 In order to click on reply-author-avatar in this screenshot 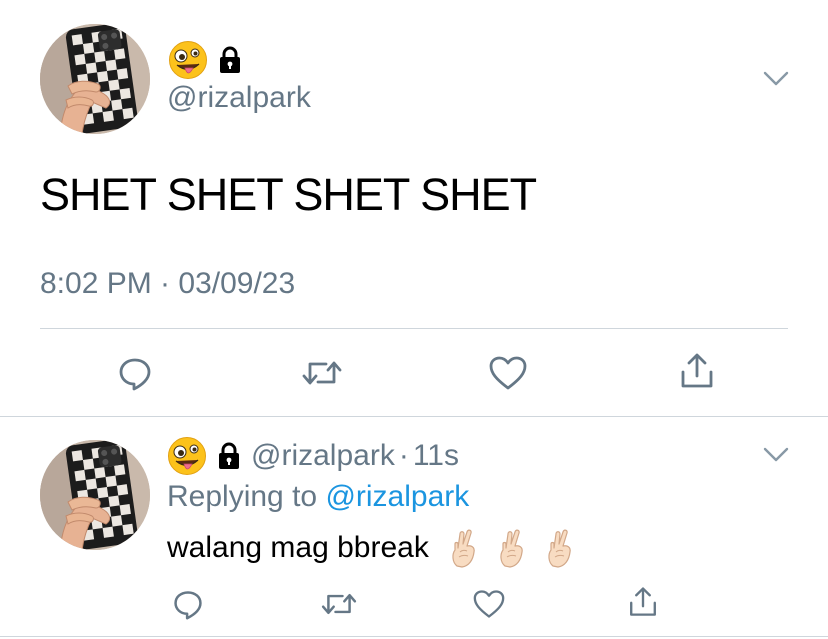, I will do `click(95, 495)`.